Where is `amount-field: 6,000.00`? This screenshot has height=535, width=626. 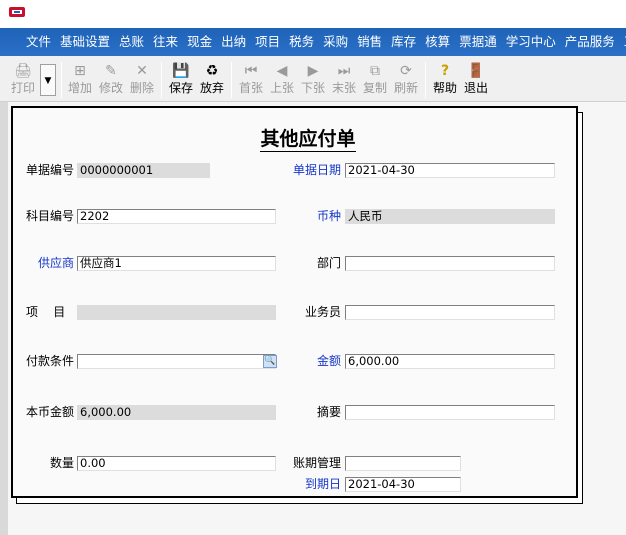 amount-field: 6,000.00 is located at coordinates (450, 361).